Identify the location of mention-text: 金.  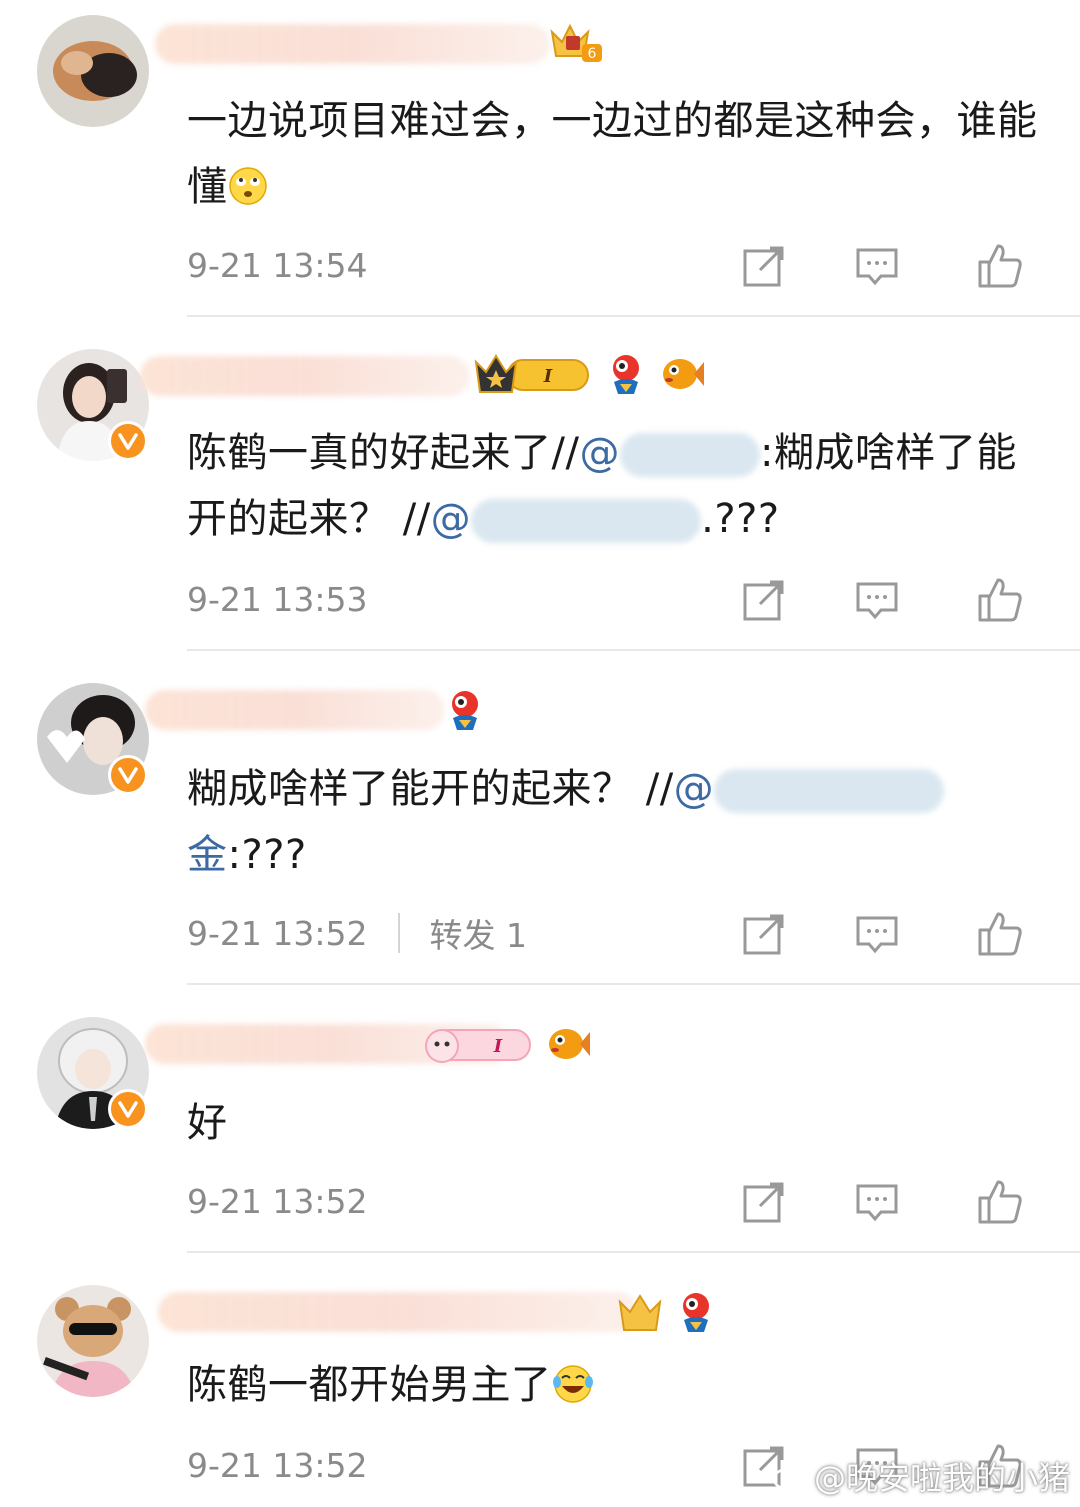
(207, 855).